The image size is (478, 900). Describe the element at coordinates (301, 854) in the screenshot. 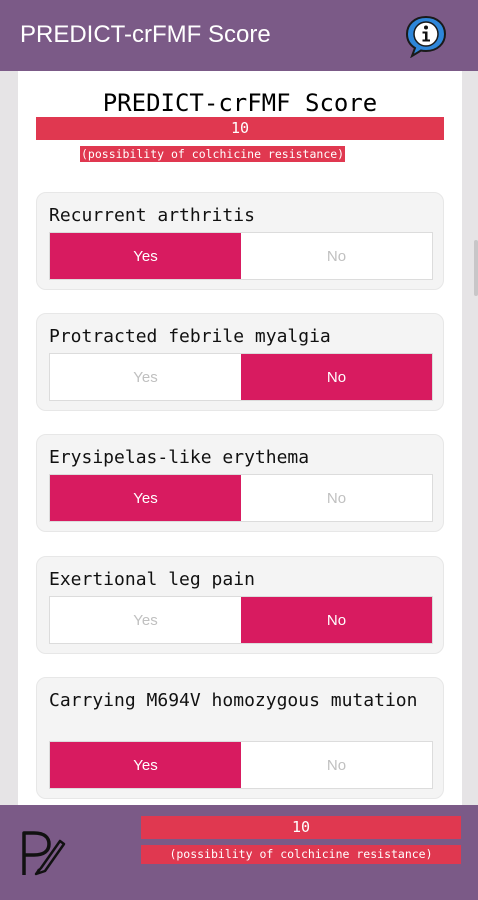

I see `footer-score-caption: (possibility of colchicine resistance)` at that location.